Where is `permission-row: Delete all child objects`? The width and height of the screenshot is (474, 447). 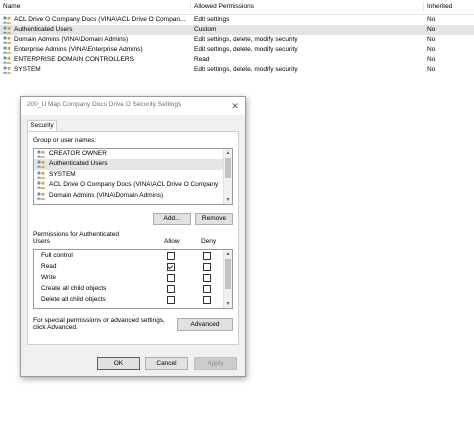 permission-row: Delete all child objects is located at coordinates (133, 299).